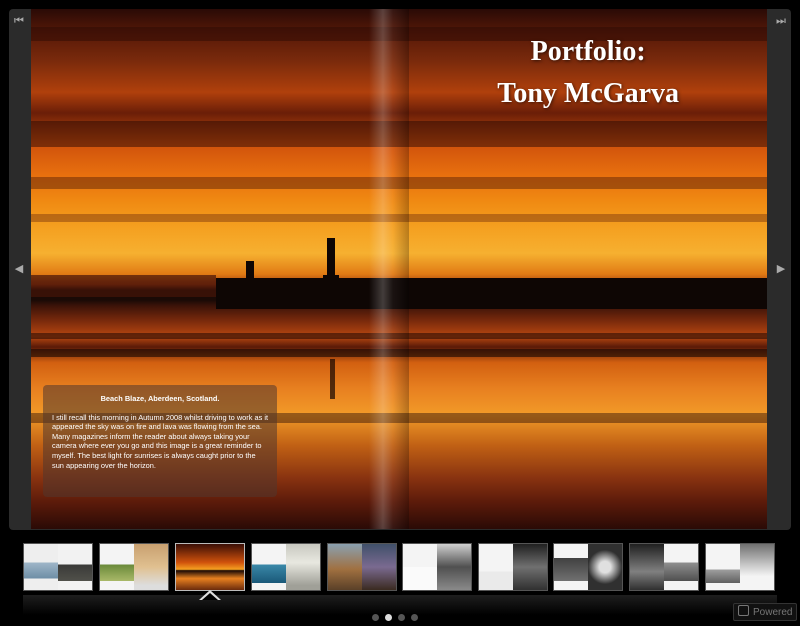 This screenshot has width=800, height=626. What do you see at coordinates (743, 610) in the screenshot?
I see `powered-logo-icon` at bounding box center [743, 610].